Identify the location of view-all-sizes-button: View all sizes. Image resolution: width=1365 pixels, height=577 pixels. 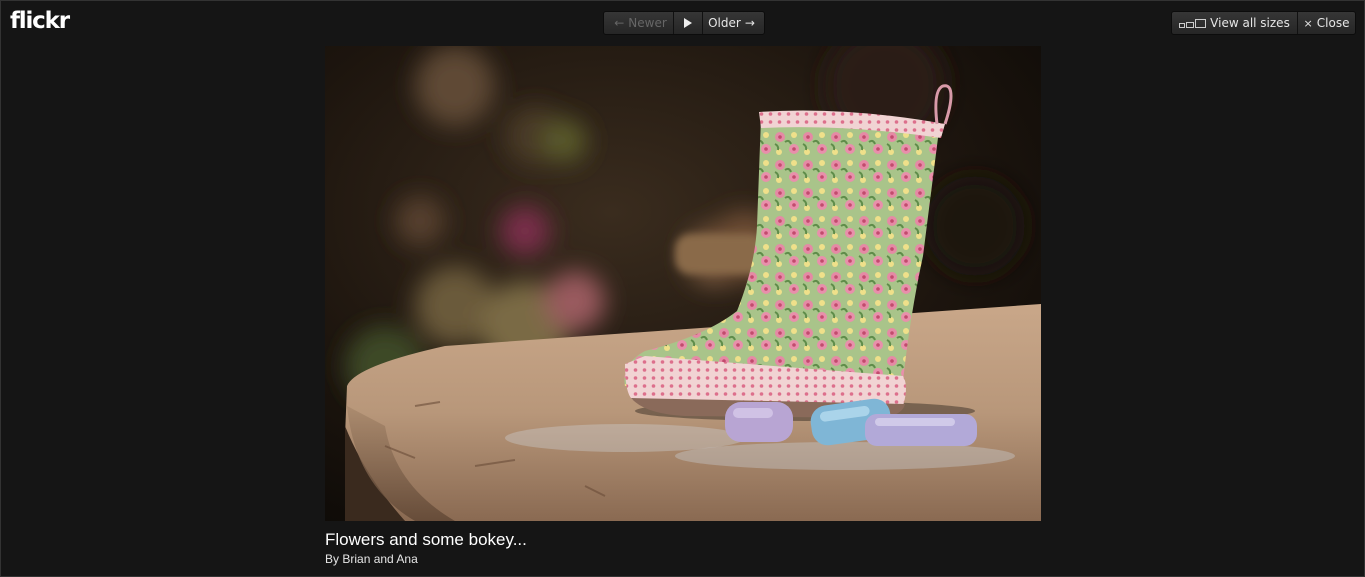
(1234, 23).